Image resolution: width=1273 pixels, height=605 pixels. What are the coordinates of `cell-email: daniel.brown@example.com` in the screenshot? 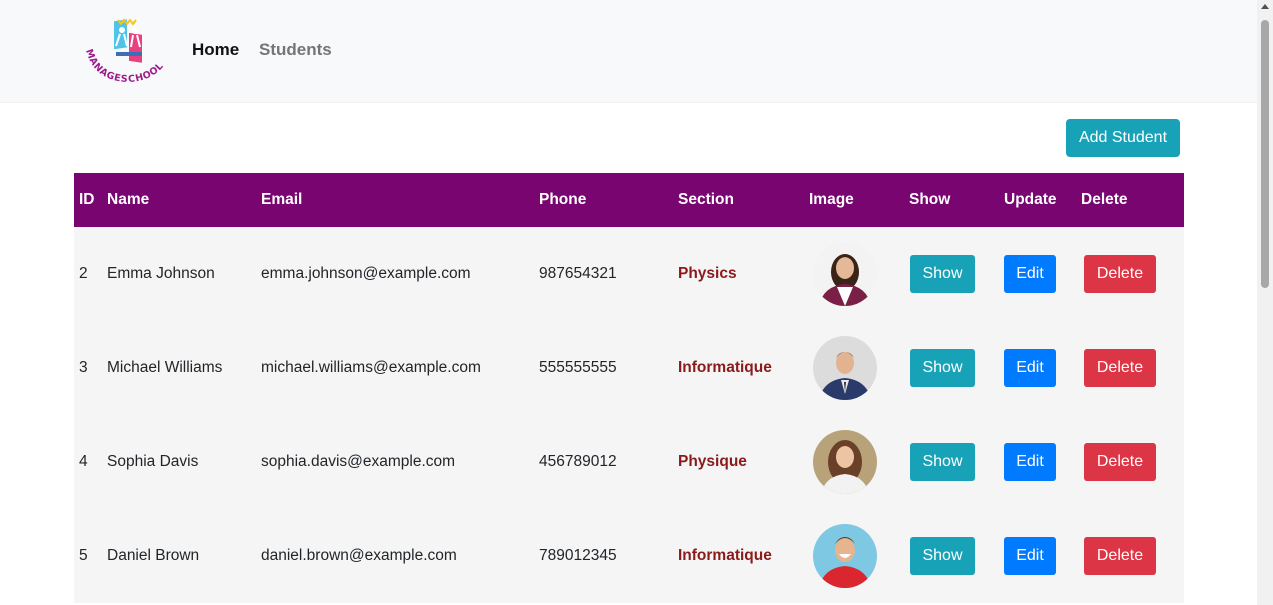 It's located at (359, 555).